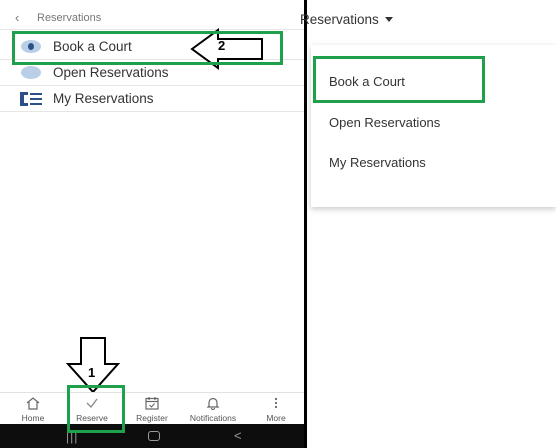 The image size is (556, 448). What do you see at coordinates (213, 403) in the screenshot?
I see `bell-icon` at bounding box center [213, 403].